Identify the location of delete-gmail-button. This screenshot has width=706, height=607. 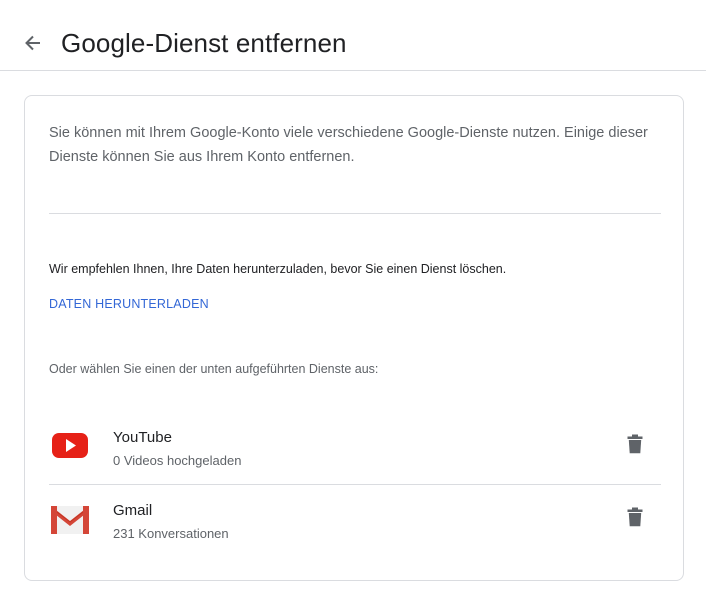
(635, 517).